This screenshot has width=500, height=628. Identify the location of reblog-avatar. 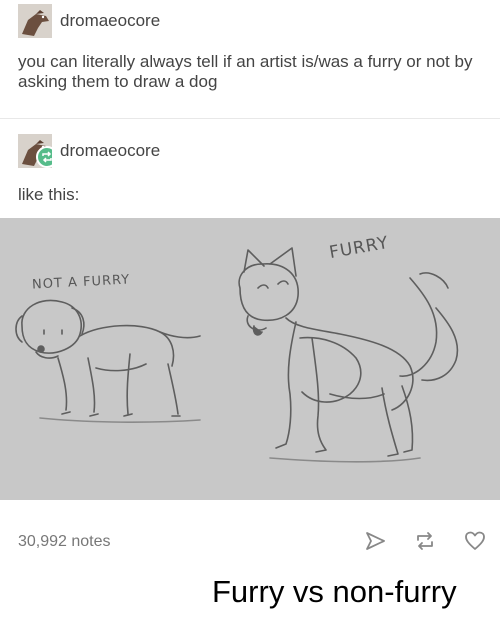
(35, 151).